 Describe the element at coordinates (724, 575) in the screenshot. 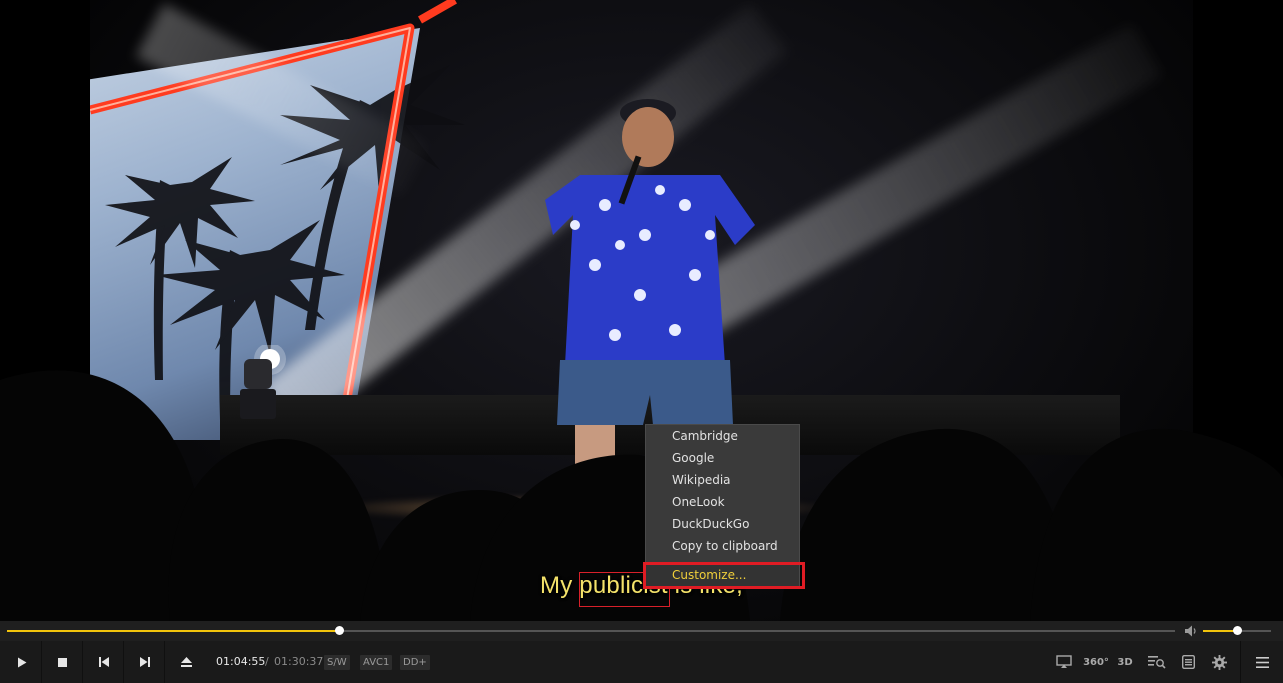

I see `customize-highlight-box` at that location.